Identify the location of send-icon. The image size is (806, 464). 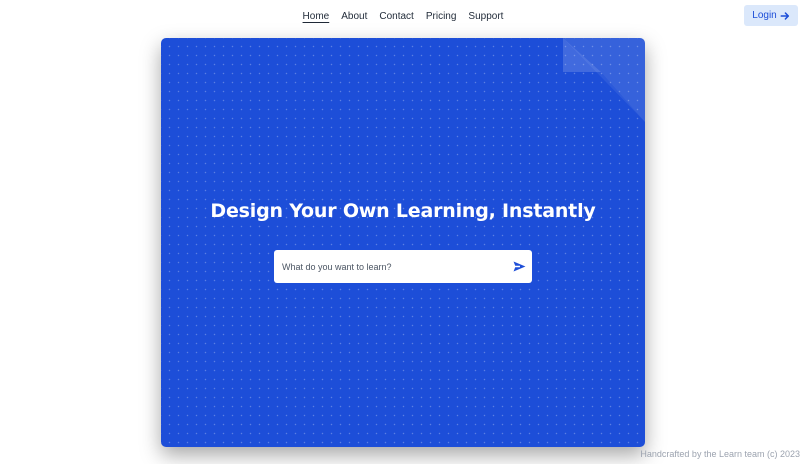
(519, 266).